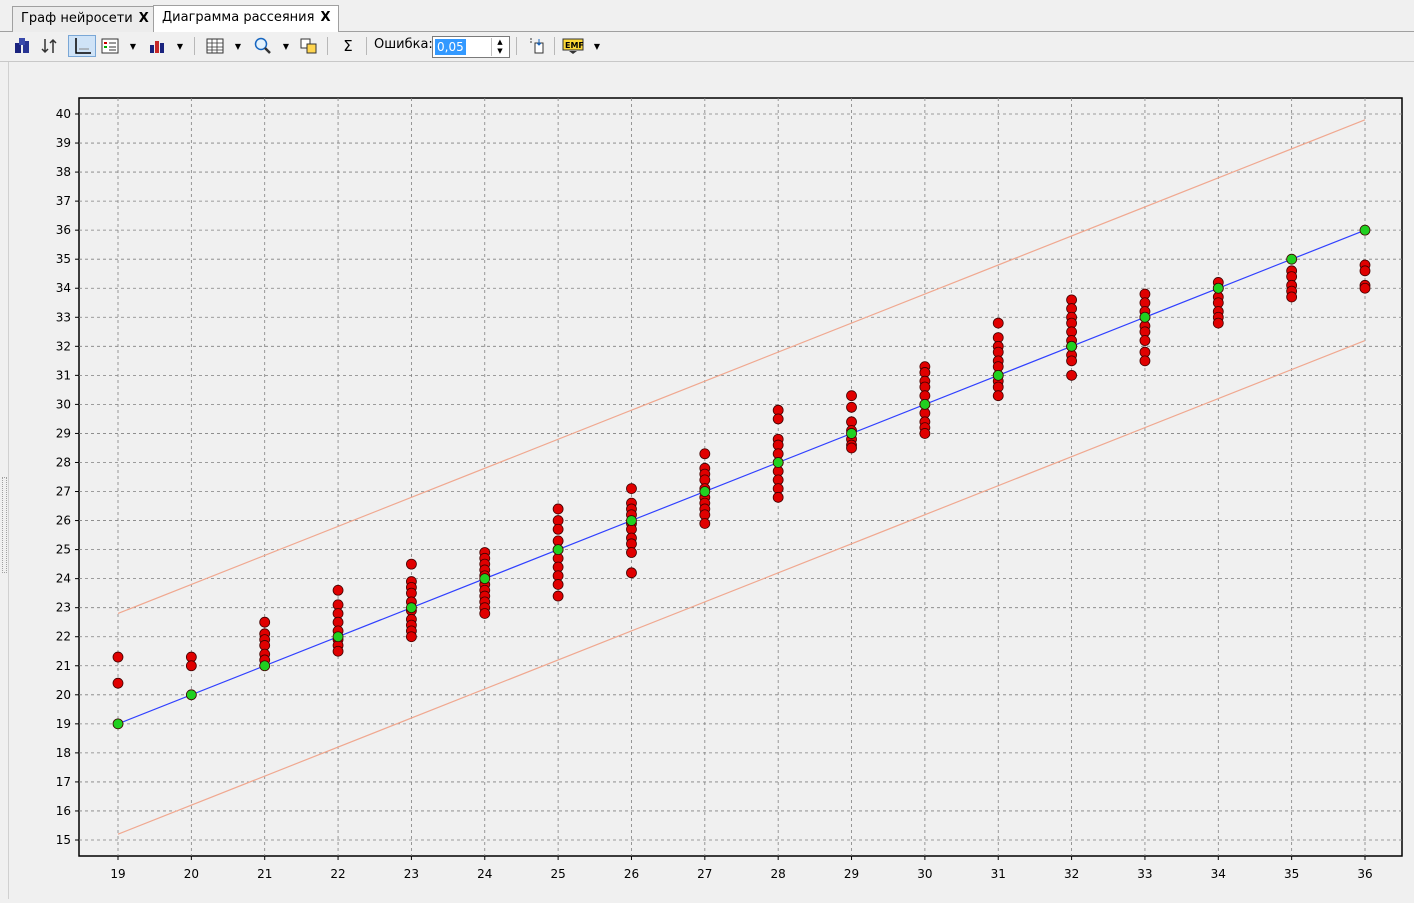  Describe the element at coordinates (63, 753) in the screenshot. I see `y-tick-label: 18` at that location.